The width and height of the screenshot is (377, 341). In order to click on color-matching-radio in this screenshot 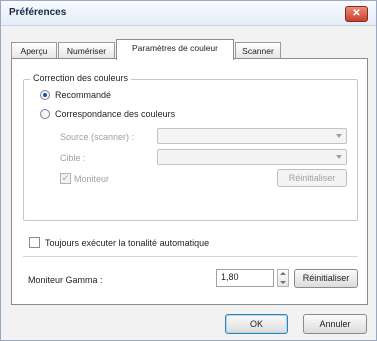, I will do `click(45, 114)`.